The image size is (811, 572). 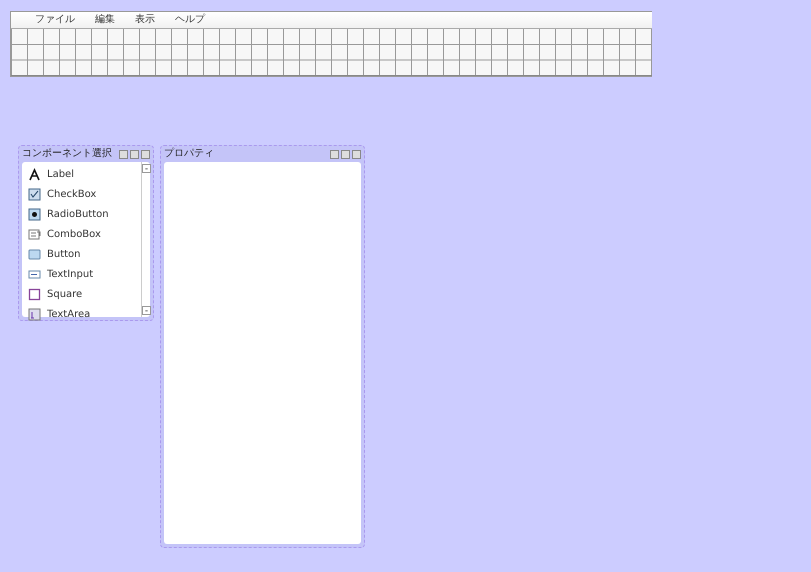 I want to click on menu-item: 表示, so click(x=145, y=20).